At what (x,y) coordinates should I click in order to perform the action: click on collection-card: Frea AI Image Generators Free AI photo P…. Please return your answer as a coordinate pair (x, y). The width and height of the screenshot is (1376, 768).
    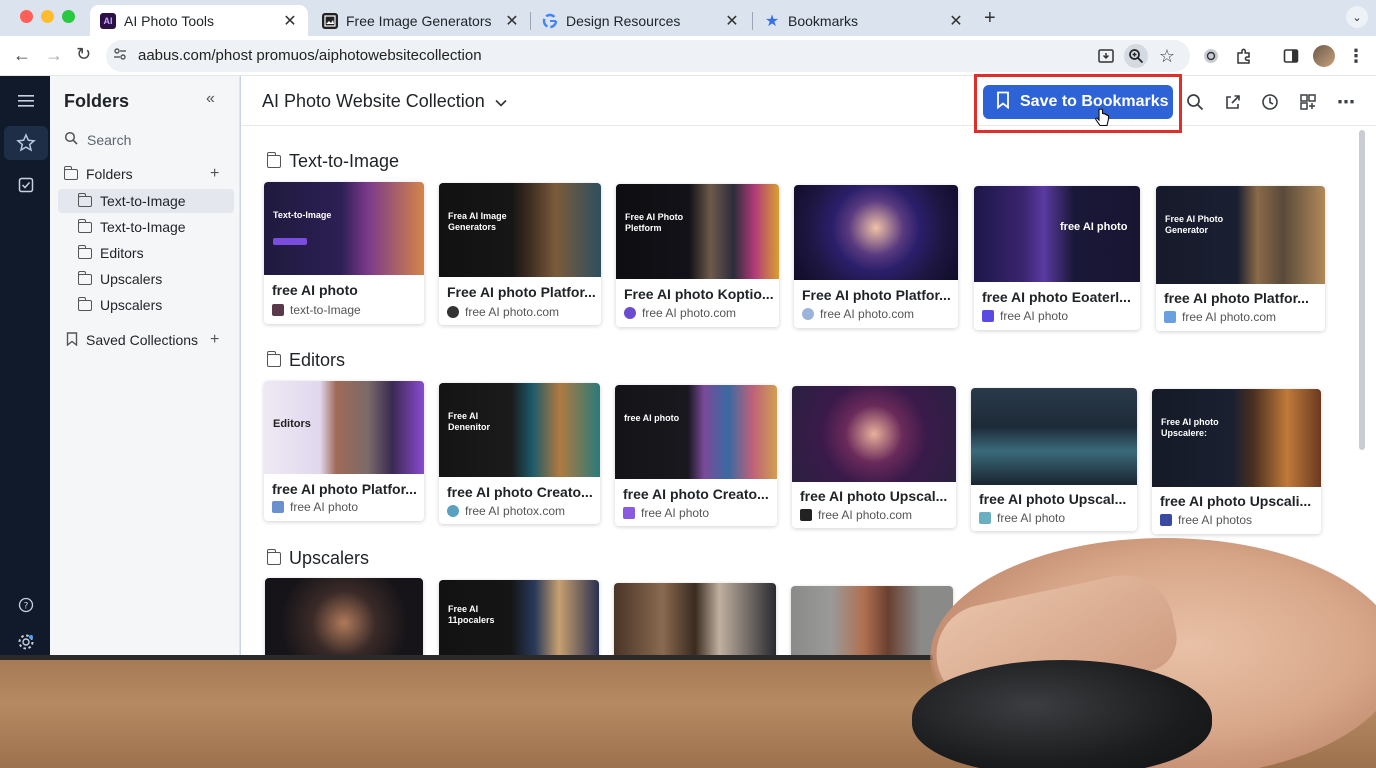
    Looking at the image, I should click on (520, 254).